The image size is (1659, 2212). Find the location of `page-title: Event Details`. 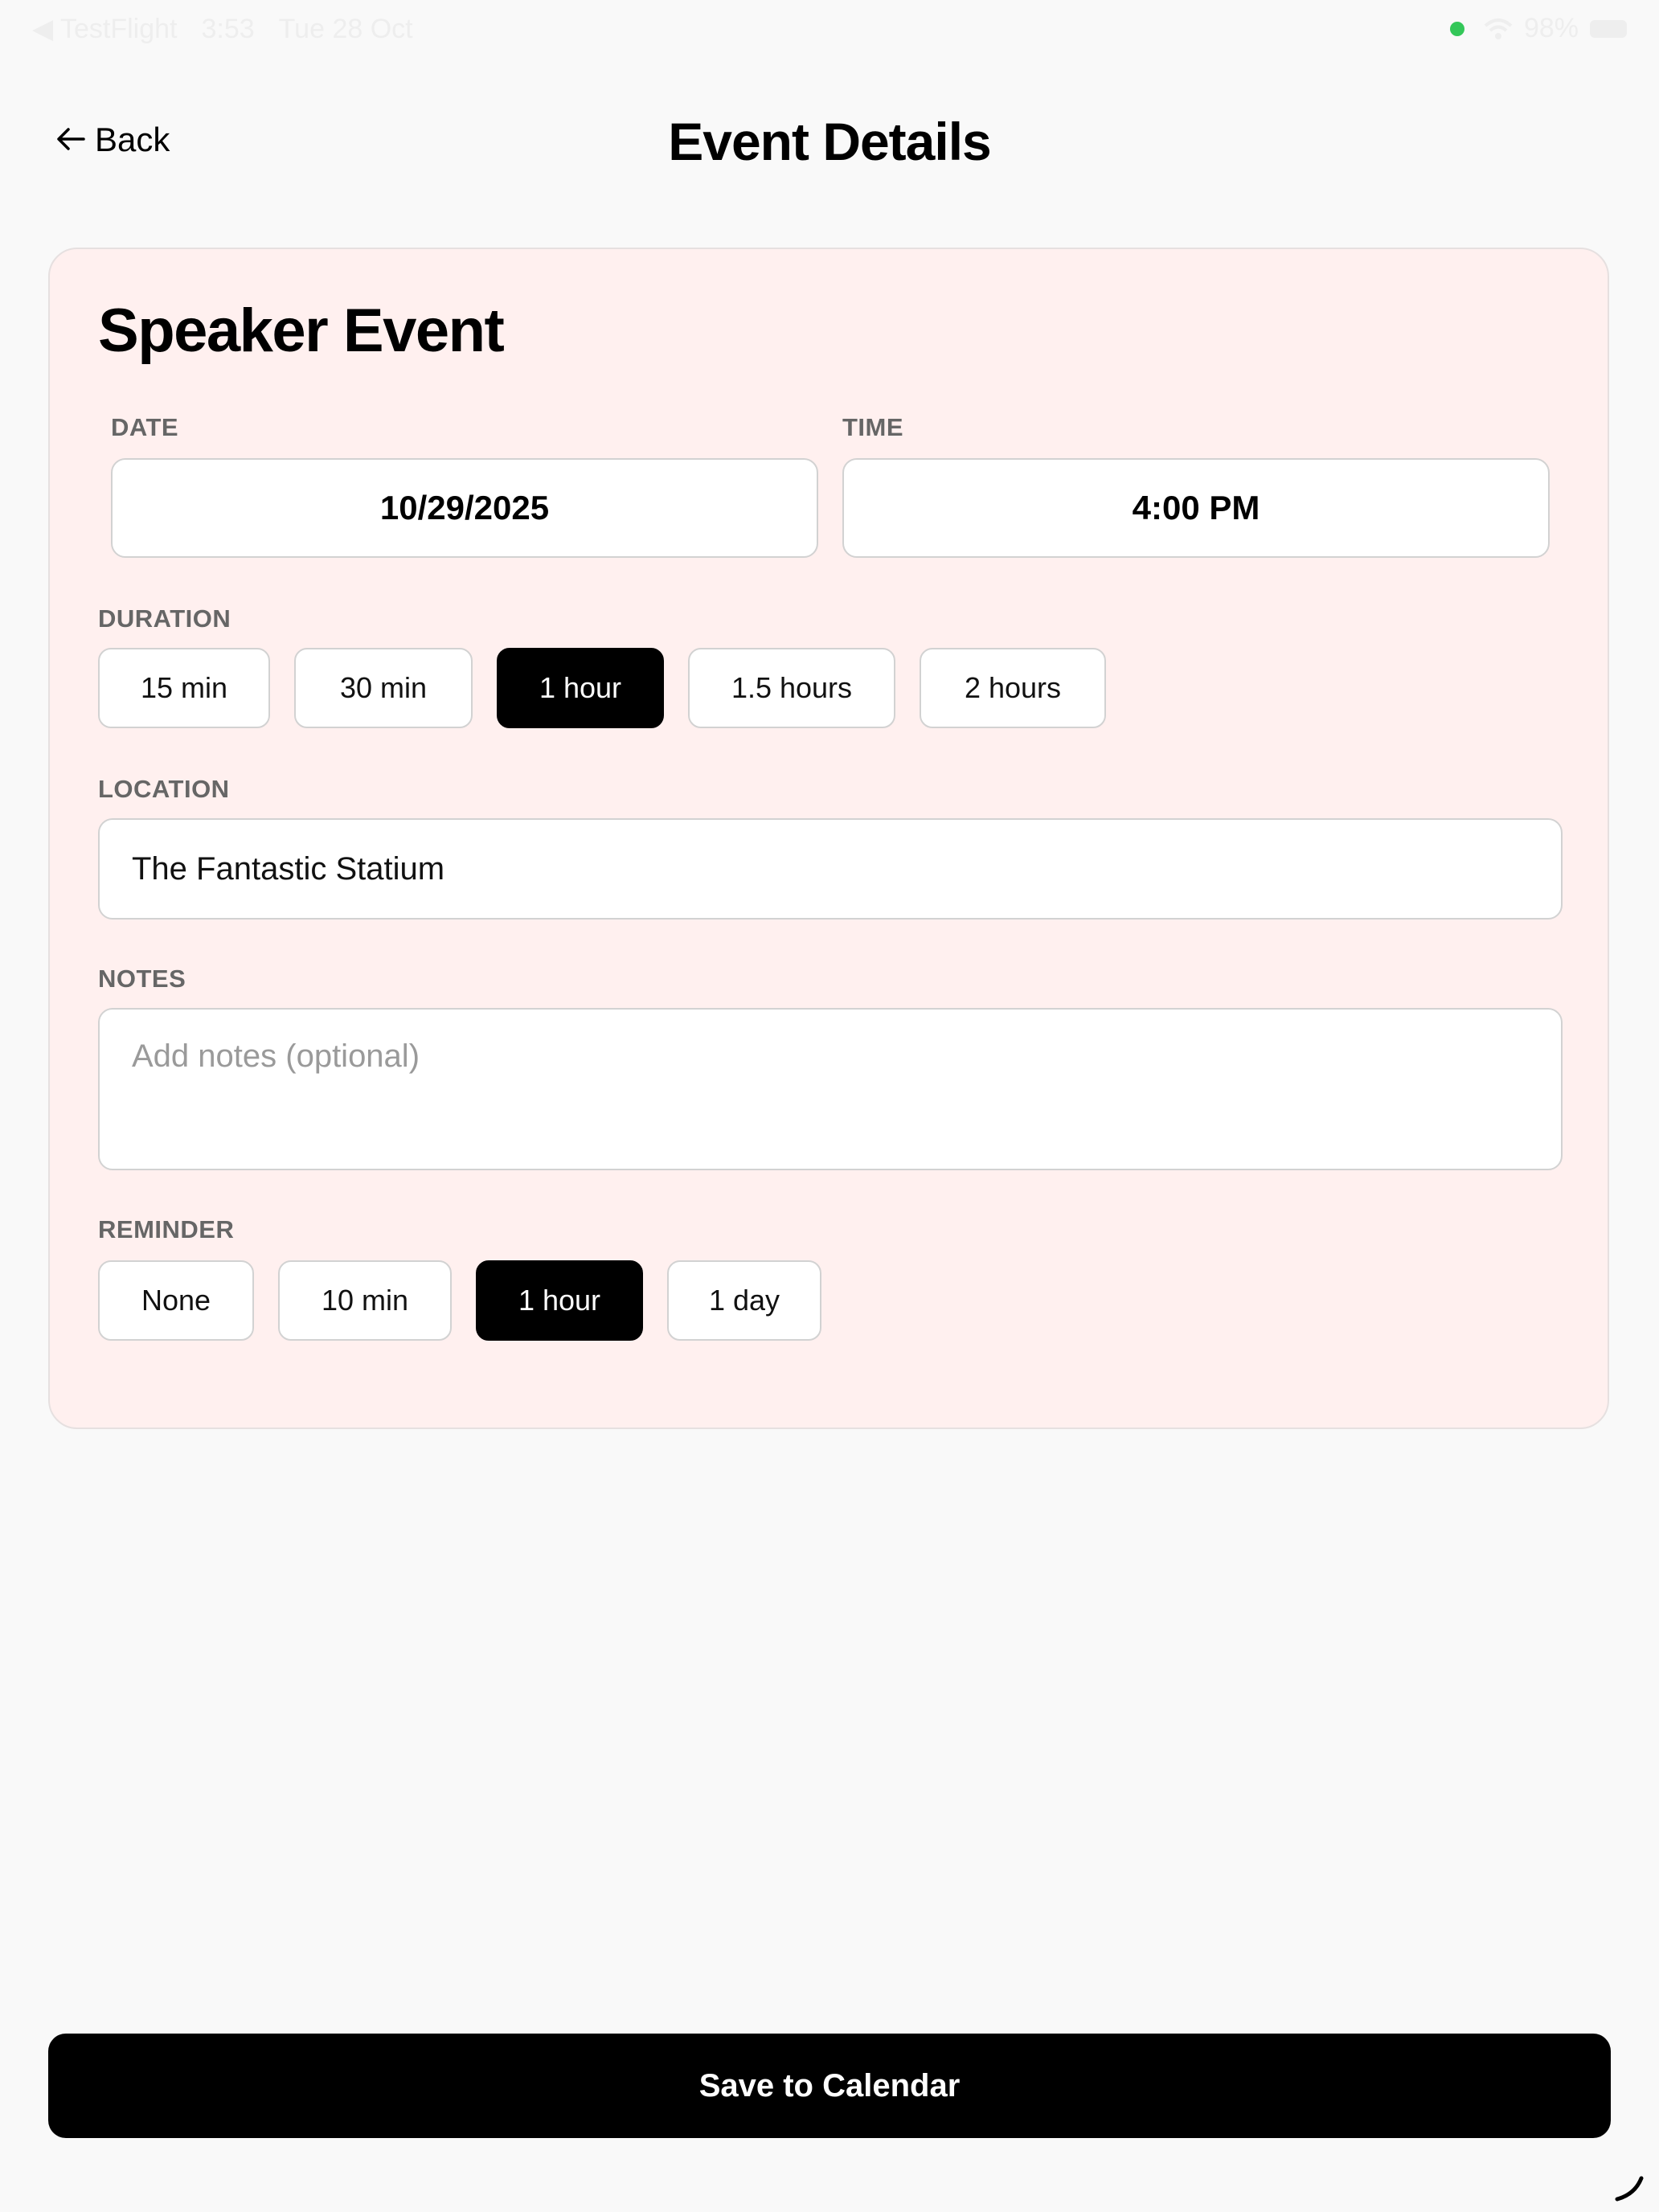

page-title: Event Details is located at coordinates (830, 141).